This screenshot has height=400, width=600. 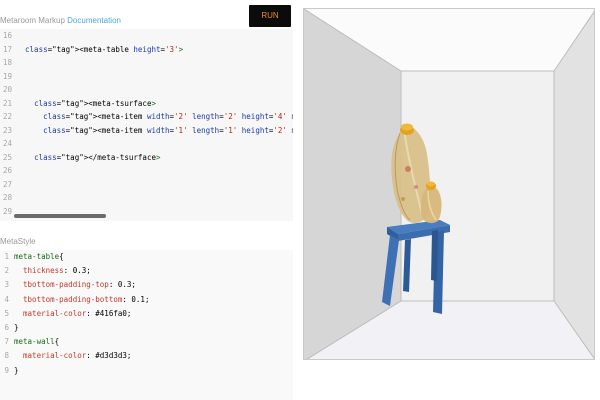 What do you see at coordinates (104, 49) in the screenshot?
I see `code-text: class="tag"><meta-table height='3'>` at bounding box center [104, 49].